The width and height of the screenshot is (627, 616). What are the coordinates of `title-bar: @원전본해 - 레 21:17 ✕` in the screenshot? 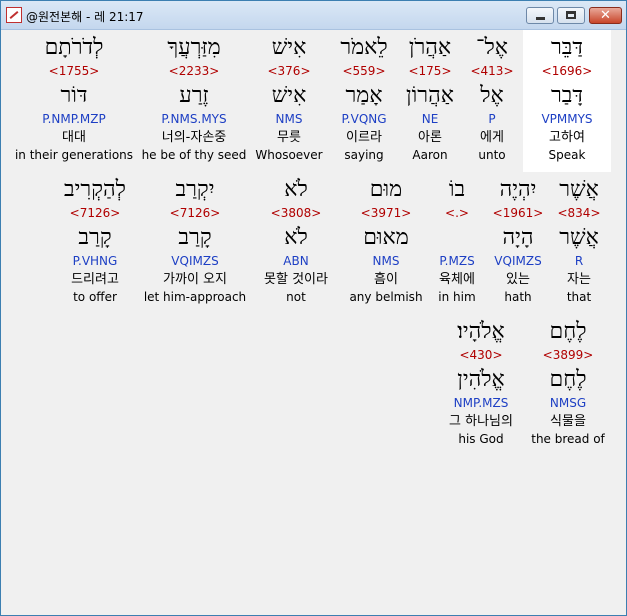 It's located at (313, 15).